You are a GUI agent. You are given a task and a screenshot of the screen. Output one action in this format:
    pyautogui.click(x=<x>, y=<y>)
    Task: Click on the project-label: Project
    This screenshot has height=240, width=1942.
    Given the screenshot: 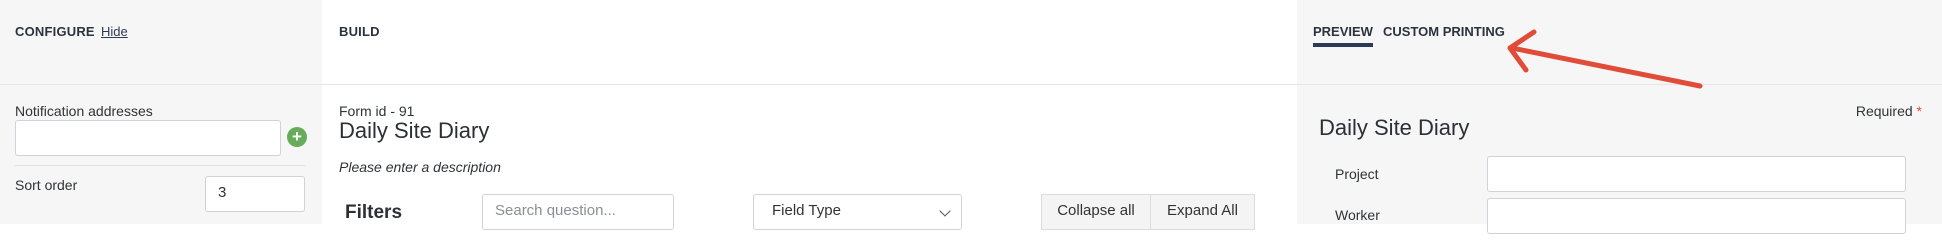 What is the action you would take?
    pyautogui.click(x=1357, y=174)
    